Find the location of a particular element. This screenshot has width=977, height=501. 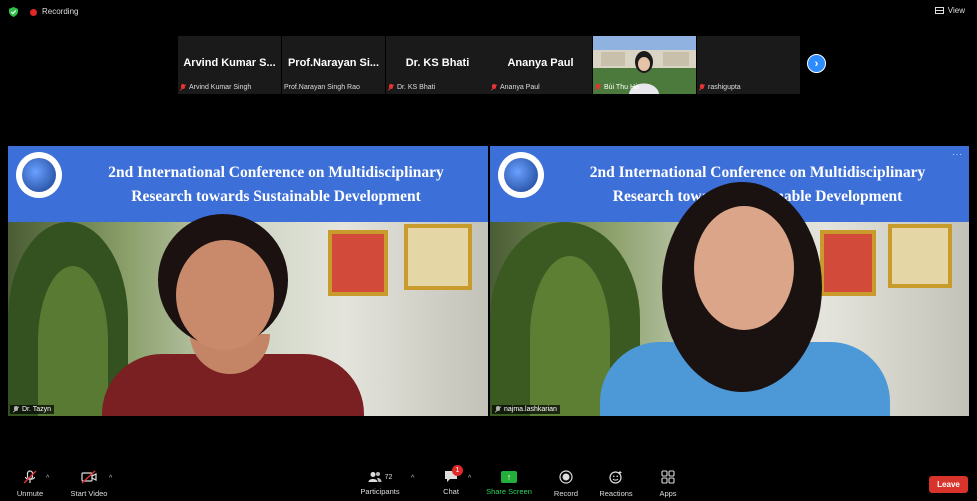

chat-label: Chat is located at coordinates (451, 491).